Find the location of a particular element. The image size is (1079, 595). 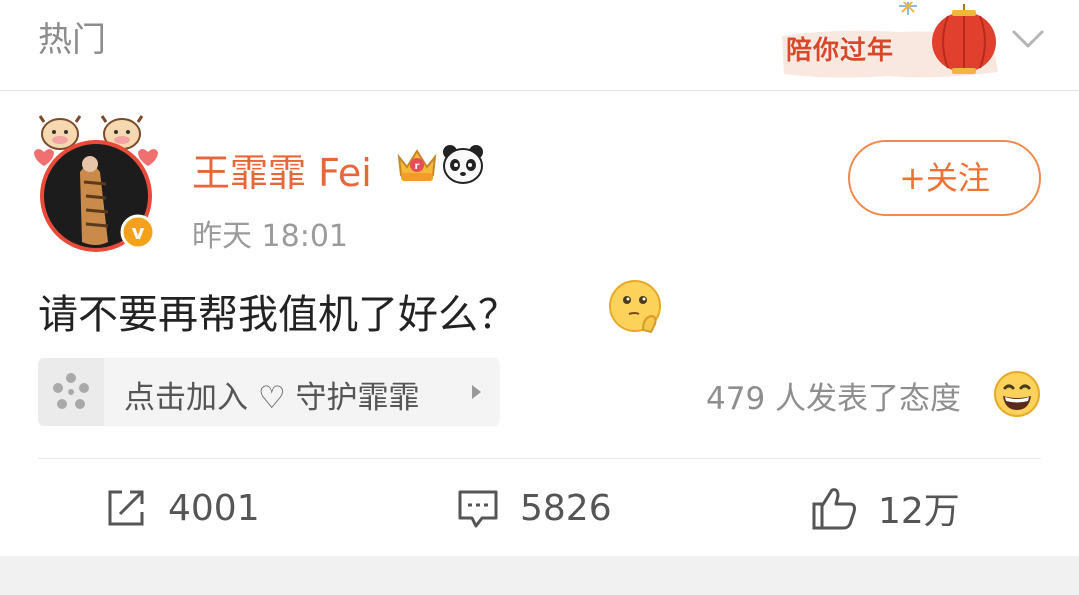

attitude-count: 479 人发表了态度 is located at coordinates (833, 395).